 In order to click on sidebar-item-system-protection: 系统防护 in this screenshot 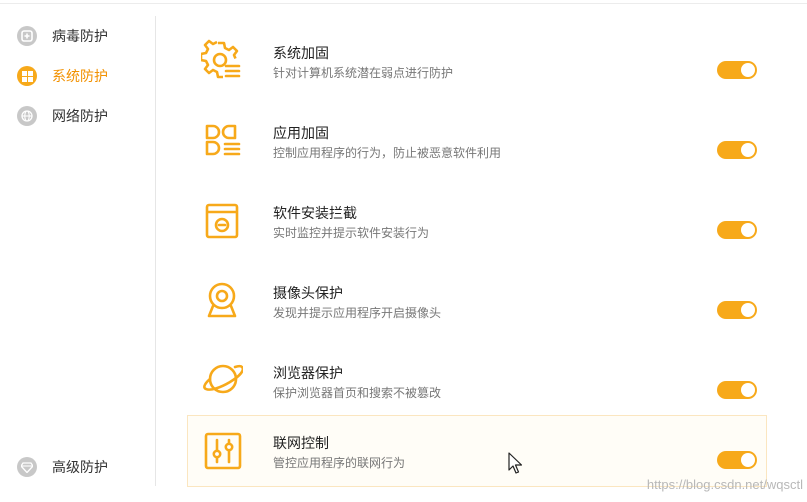, I will do `click(62, 76)`.